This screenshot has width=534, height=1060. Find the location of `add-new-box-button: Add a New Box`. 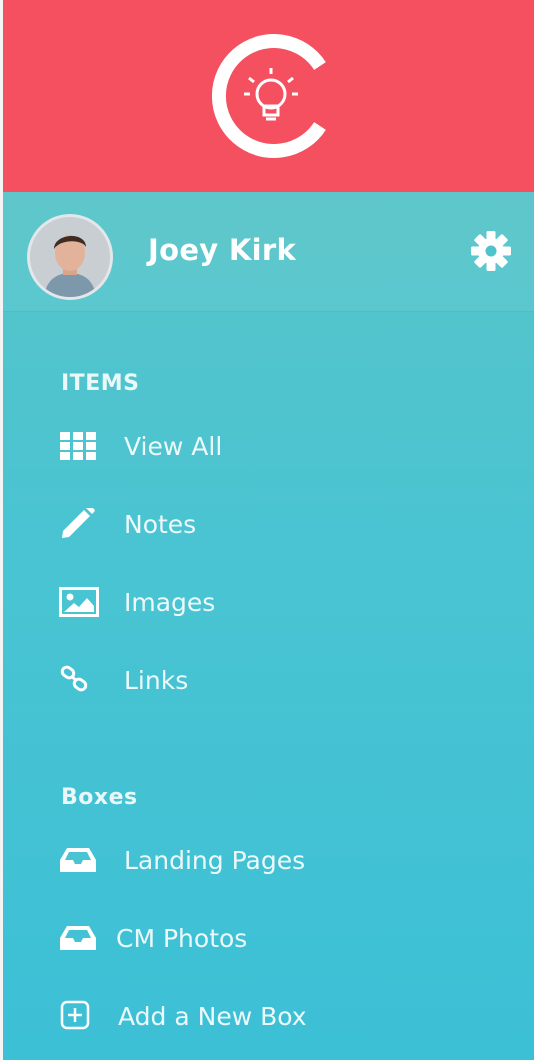

add-new-box-button: Add a New Box is located at coordinates (268, 1016).